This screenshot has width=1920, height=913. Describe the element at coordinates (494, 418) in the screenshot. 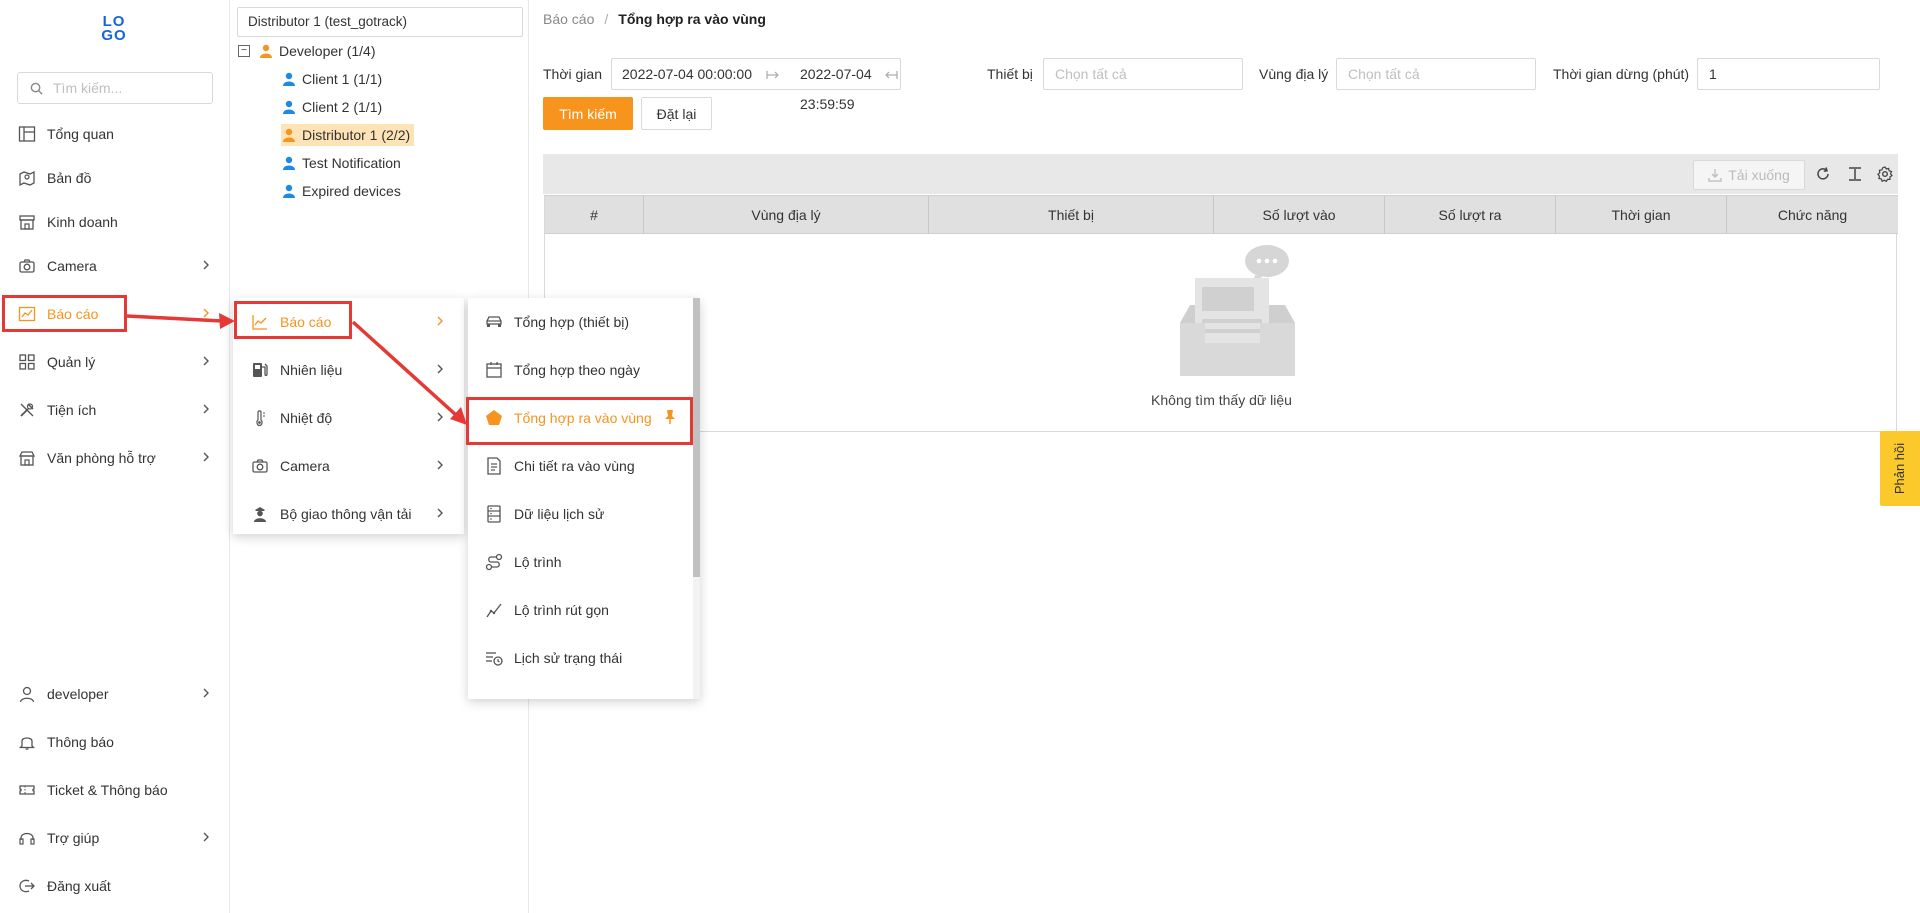

I see `pentagon-icon` at that location.